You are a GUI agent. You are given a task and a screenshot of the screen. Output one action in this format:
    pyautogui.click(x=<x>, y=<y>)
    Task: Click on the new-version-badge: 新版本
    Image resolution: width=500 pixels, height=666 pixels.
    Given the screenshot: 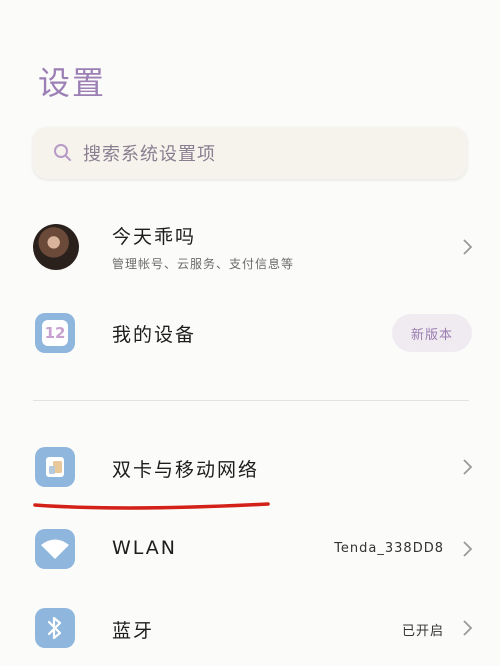 What is the action you would take?
    pyautogui.click(x=432, y=333)
    